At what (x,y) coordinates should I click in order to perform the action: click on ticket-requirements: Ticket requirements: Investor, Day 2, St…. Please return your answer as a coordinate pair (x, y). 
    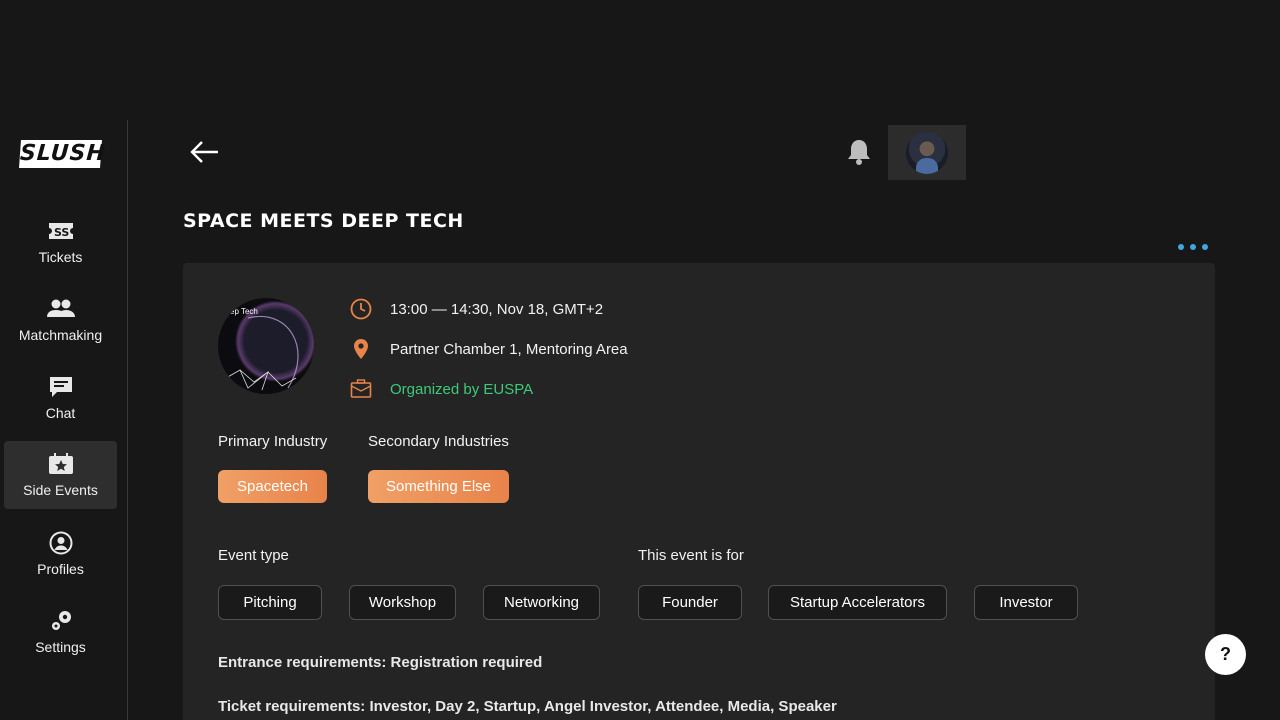
    Looking at the image, I should click on (527, 706).